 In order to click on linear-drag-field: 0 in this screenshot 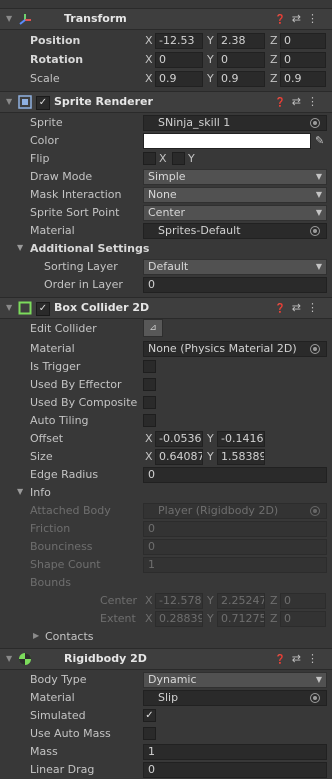, I will do `click(235, 770)`.